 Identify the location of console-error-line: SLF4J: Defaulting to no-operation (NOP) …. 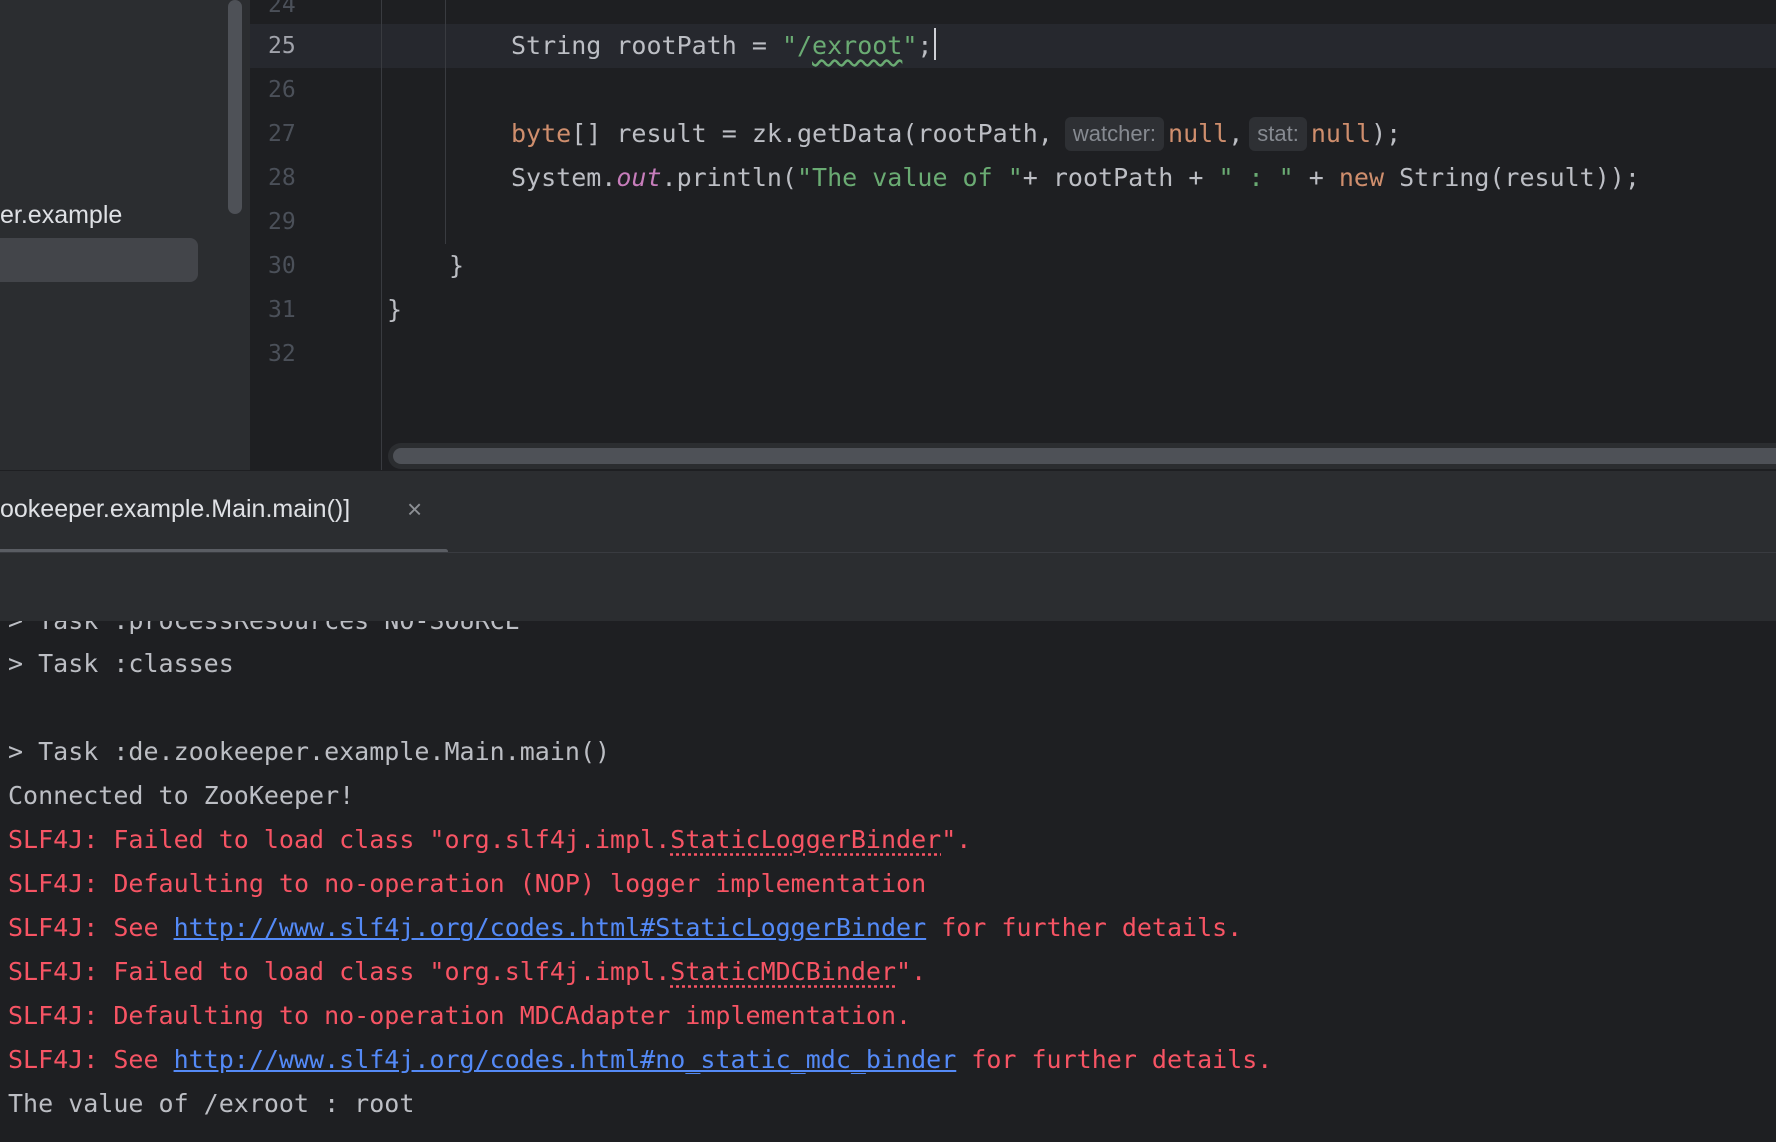
(467, 883).